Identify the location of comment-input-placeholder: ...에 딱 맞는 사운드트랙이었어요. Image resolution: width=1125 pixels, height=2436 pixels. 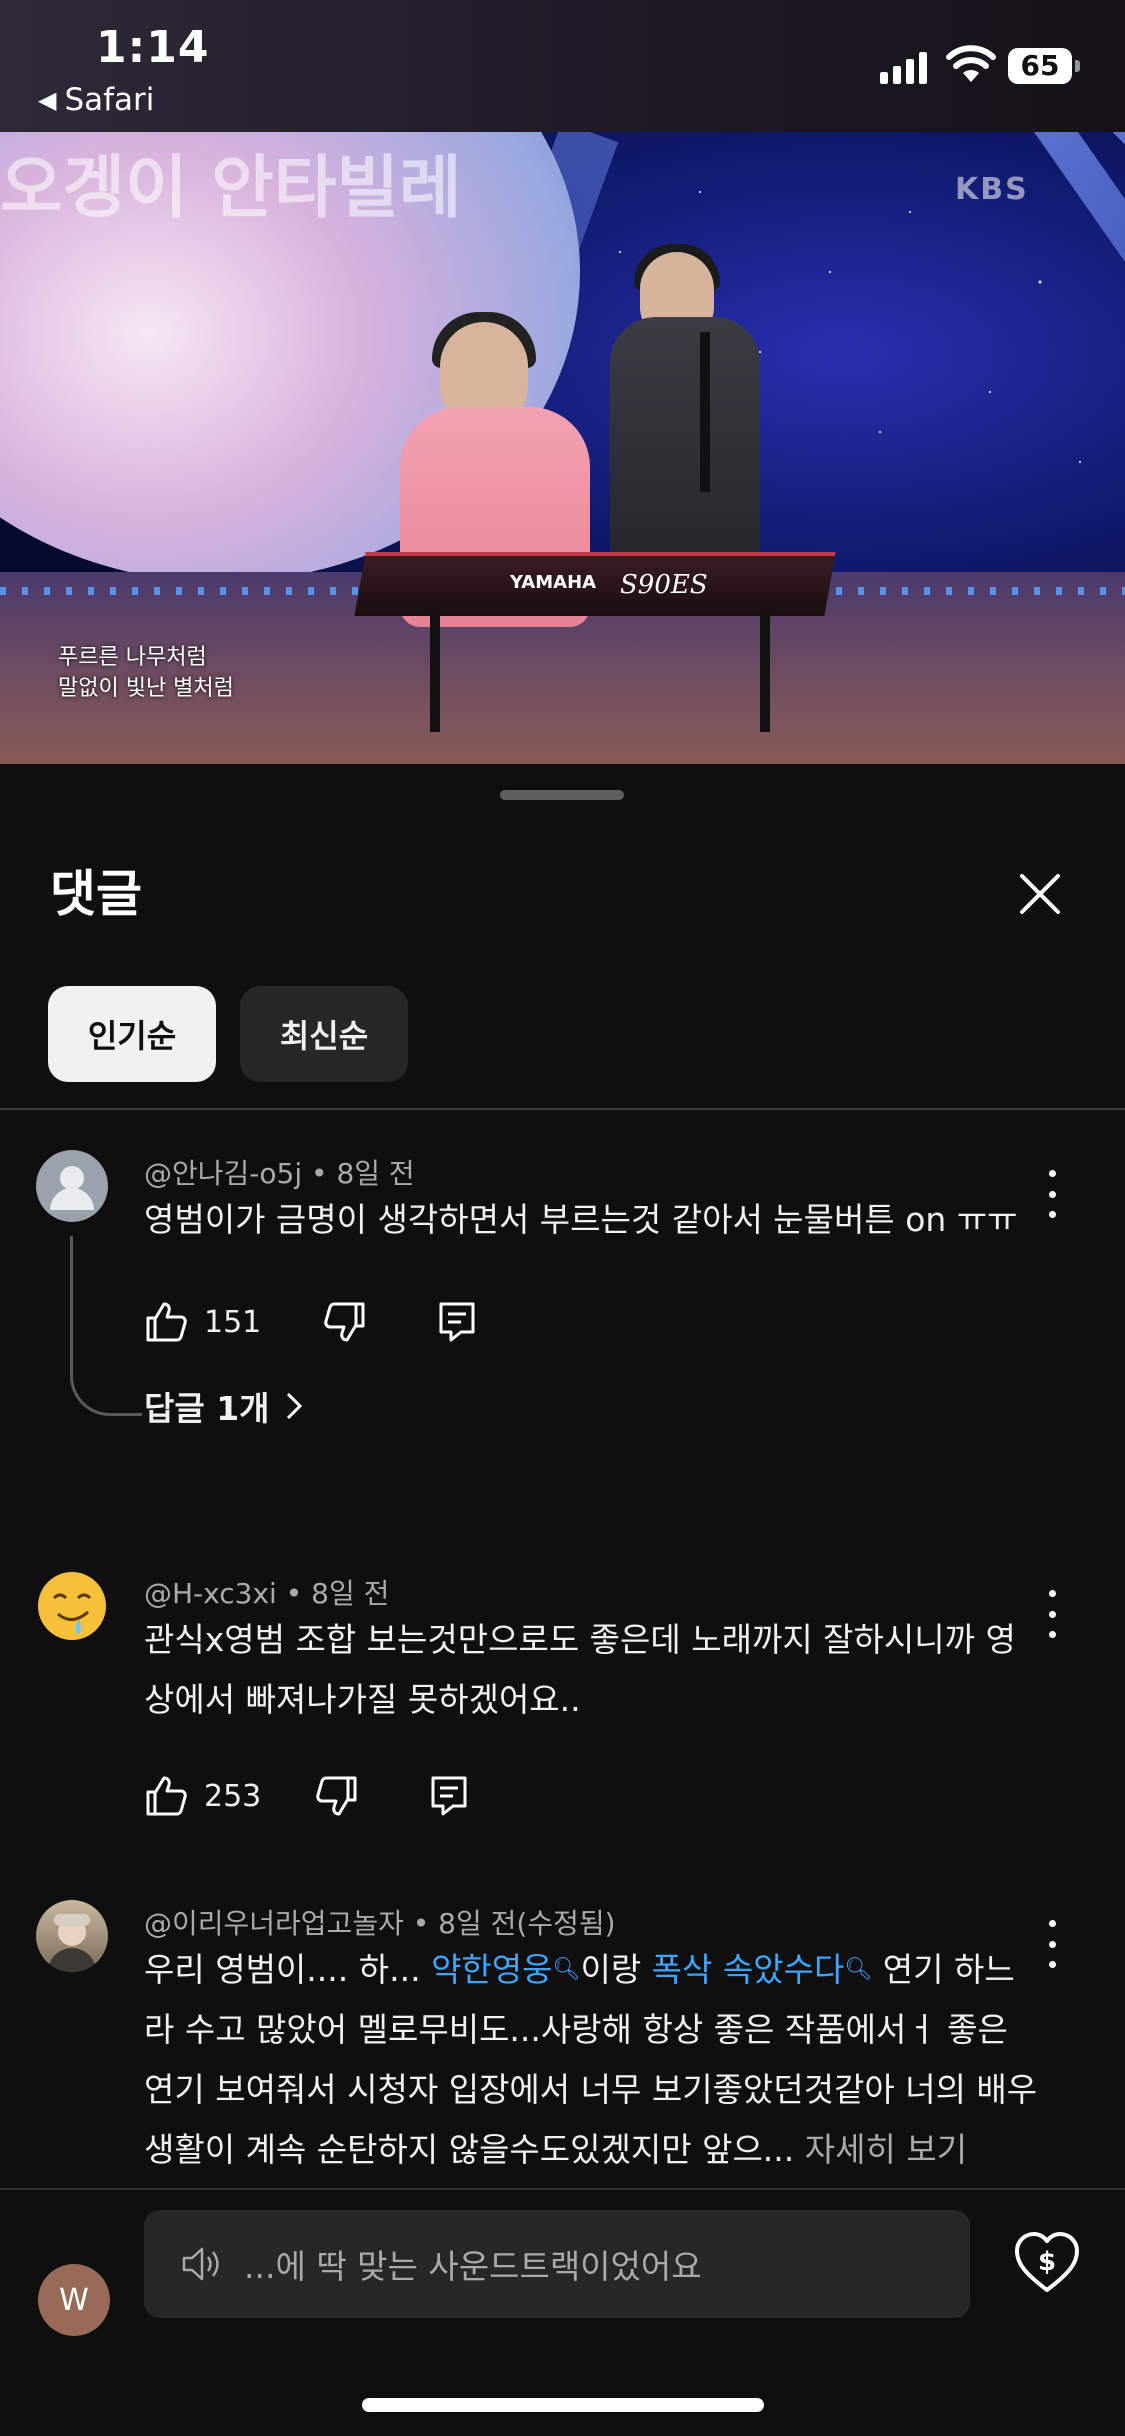
(473, 2266).